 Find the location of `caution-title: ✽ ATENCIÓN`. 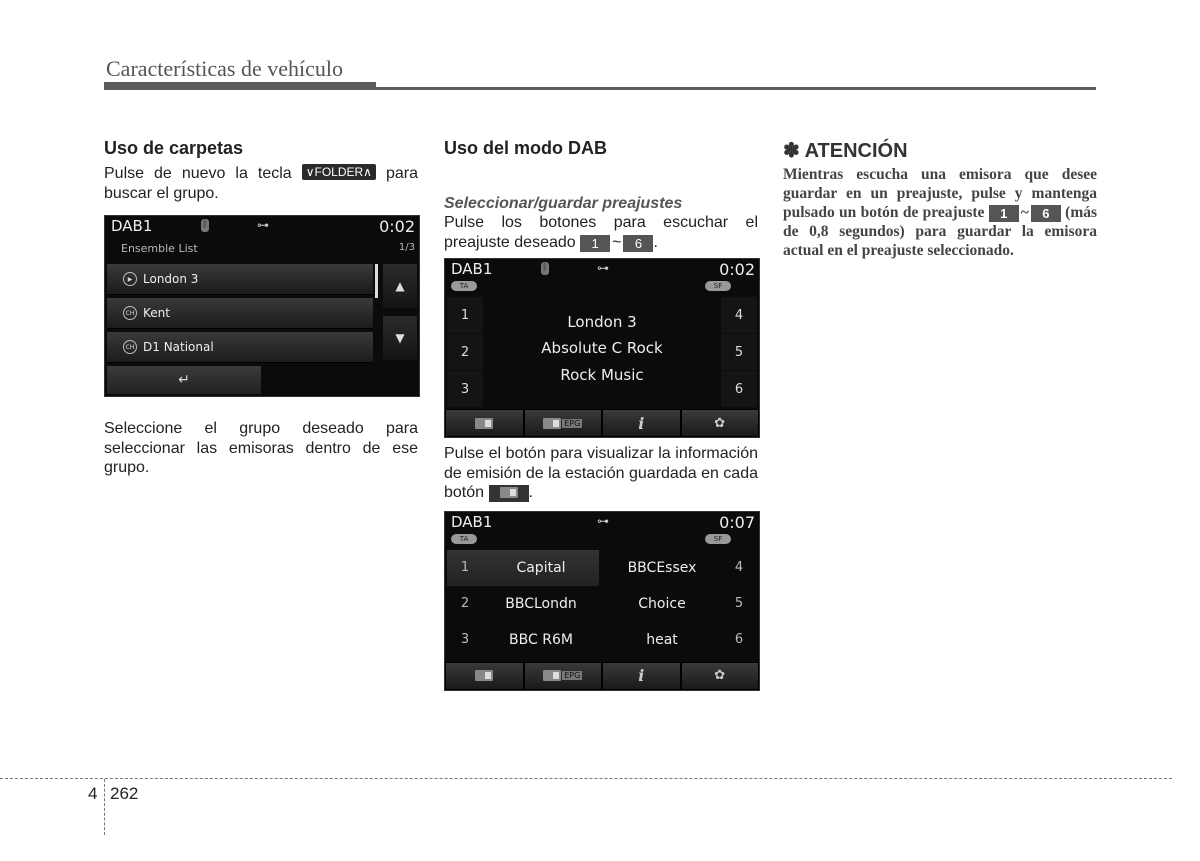

caution-title: ✽ ATENCIÓN is located at coordinates (845, 151).